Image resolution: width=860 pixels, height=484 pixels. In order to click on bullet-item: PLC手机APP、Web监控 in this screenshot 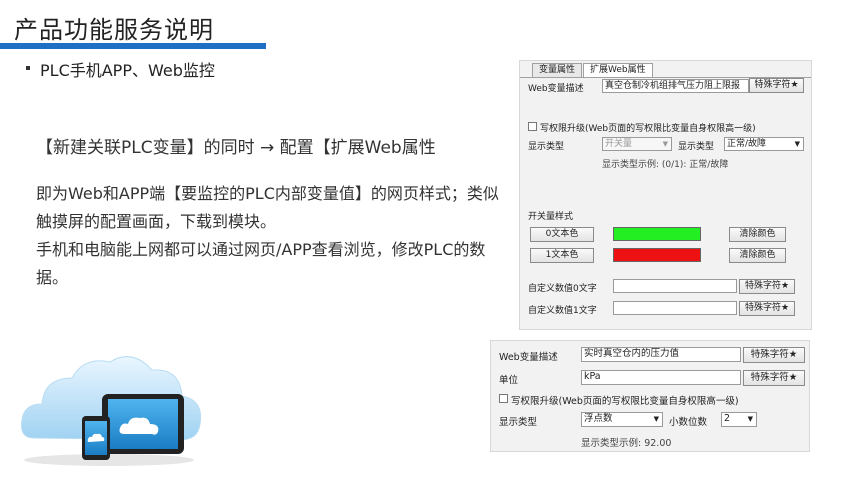, I will do `click(120, 69)`.